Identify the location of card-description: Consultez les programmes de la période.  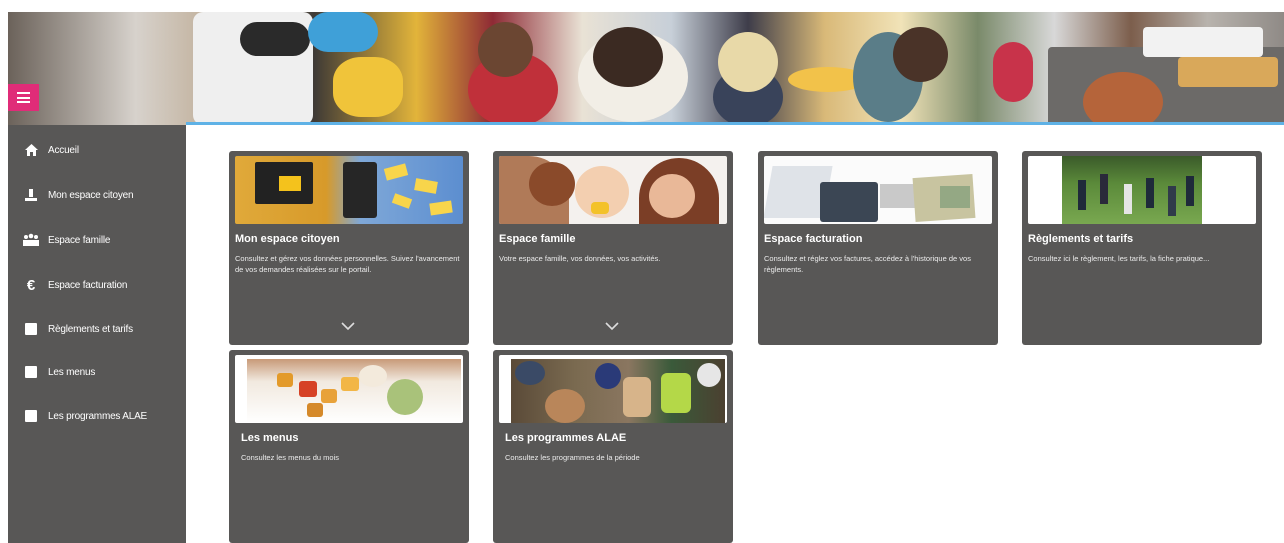
(572, 457).